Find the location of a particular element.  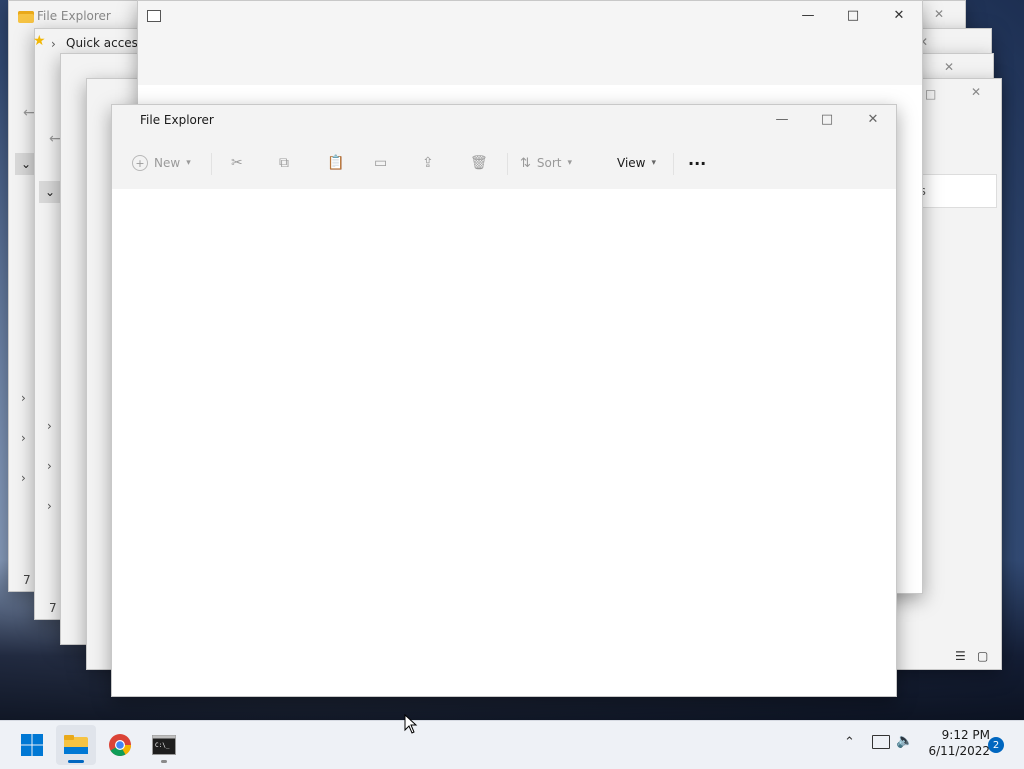

notification-badge: 2 is located at coordinates (996, 745).